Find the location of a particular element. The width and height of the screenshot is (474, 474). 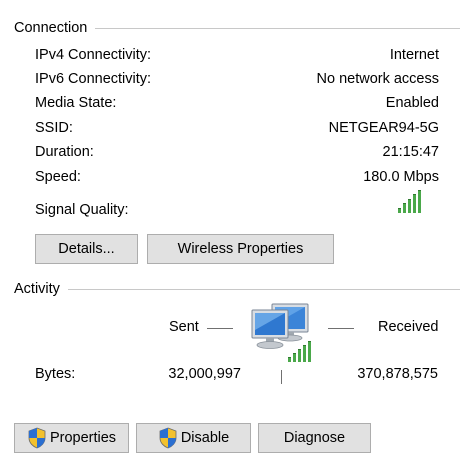

duration-row: Duration: 21:15:47 is located at coordinates (237, 152).